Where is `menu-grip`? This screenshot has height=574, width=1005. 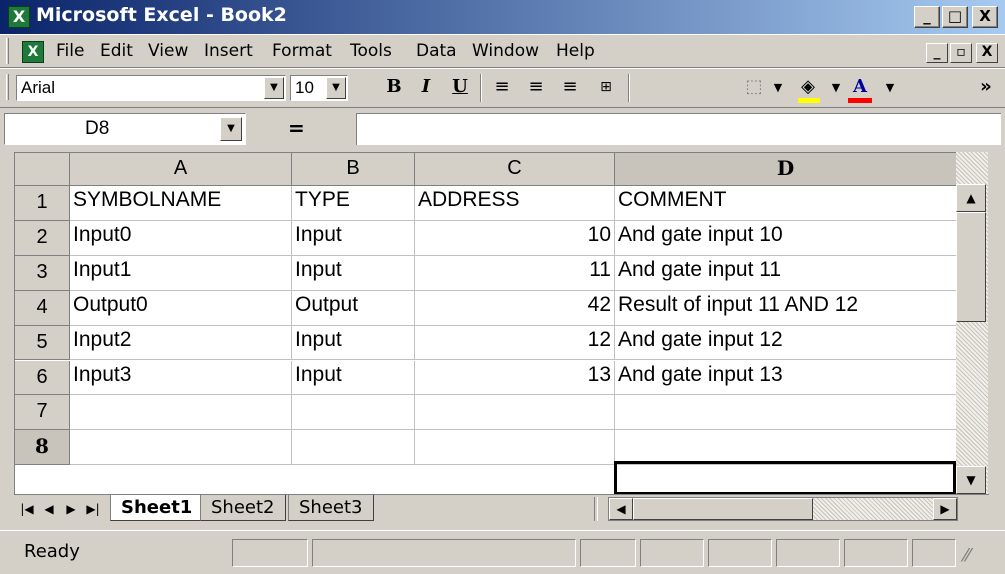 menu-grip is located at coordinates (7, 51).